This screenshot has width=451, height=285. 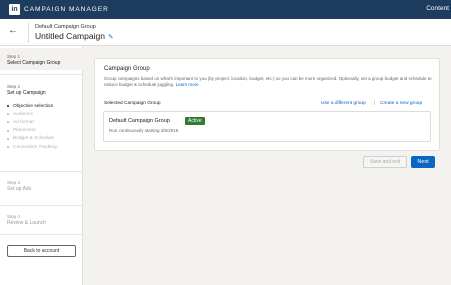 I want to click on selected-group-label: Selected Campaign Group, so click(x=132, y=103).